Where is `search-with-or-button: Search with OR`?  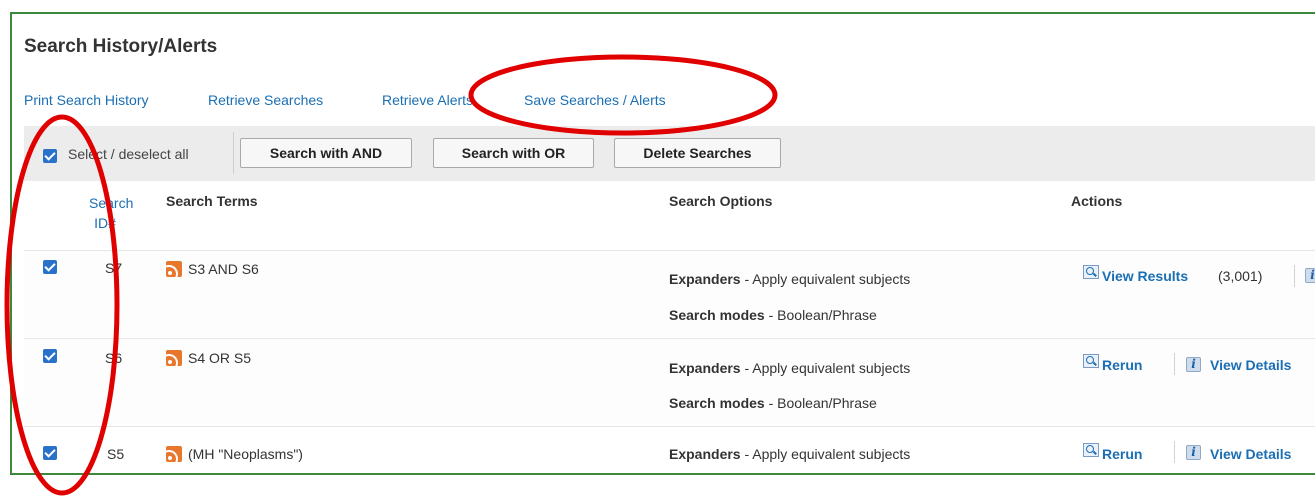
search-with-or-button: Search with OR is located at coordinates (513, 153).